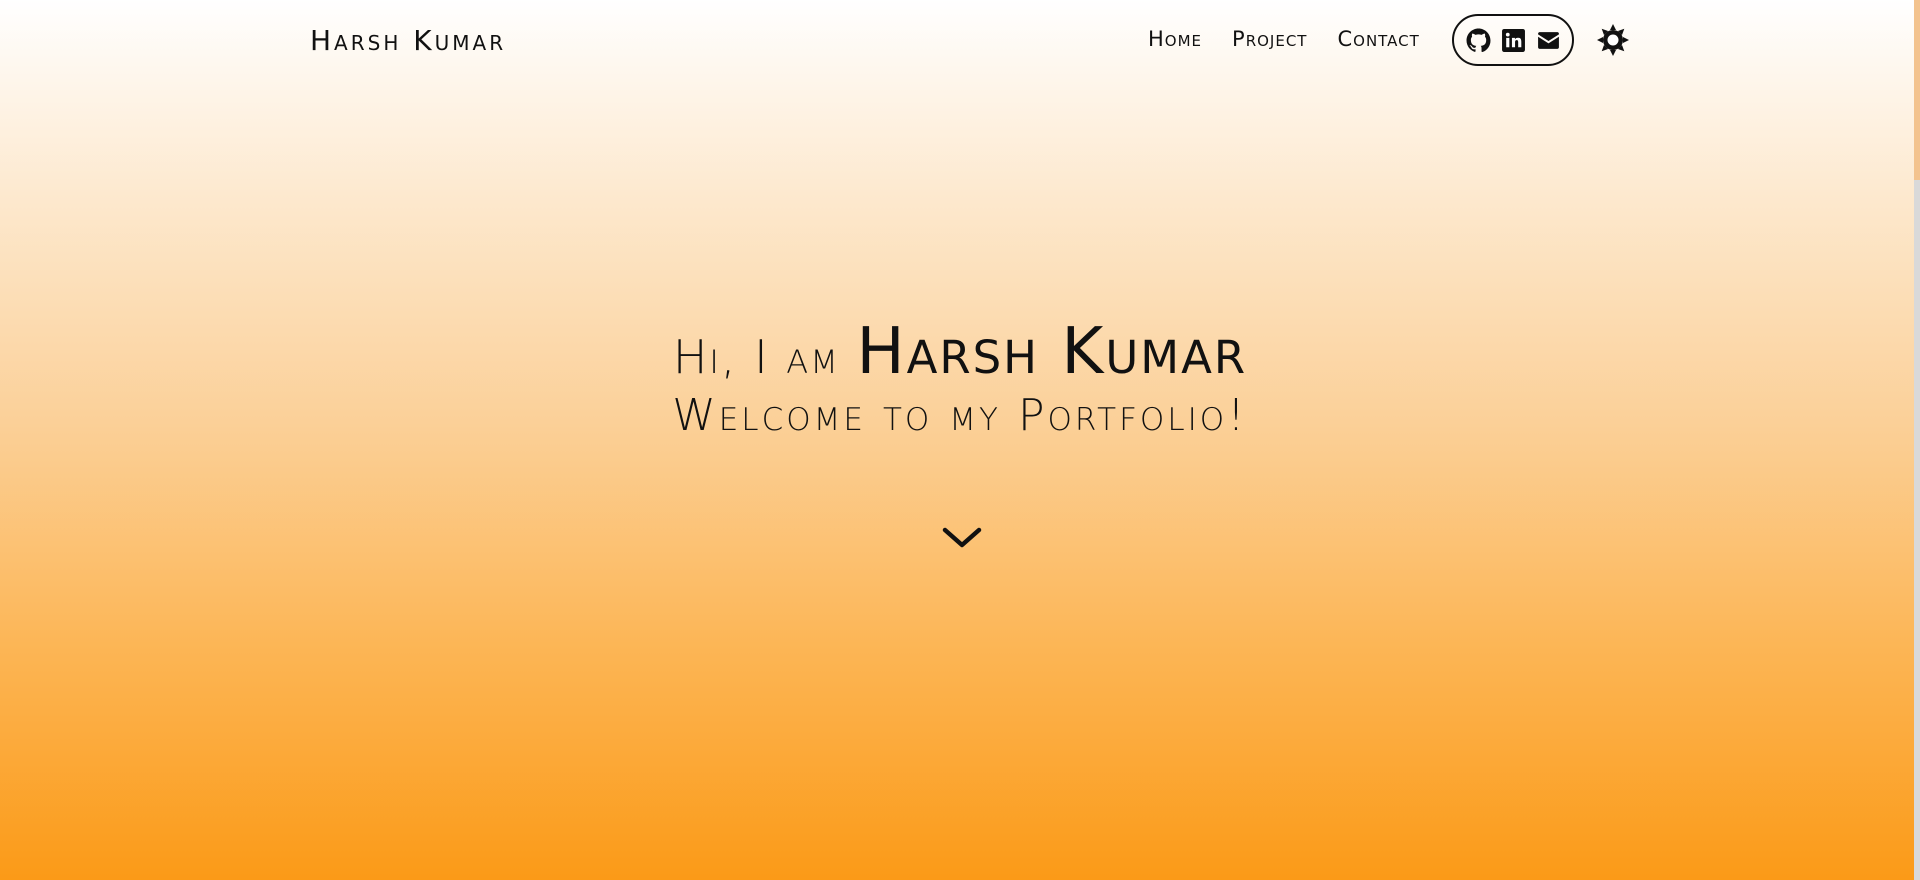 Image resolution: width=1920 pixels, height=880 pixels. What do you see at coordinates (1478, 40) in the screenshot?
I see `github-icon` at bounding box center [1478, 40].